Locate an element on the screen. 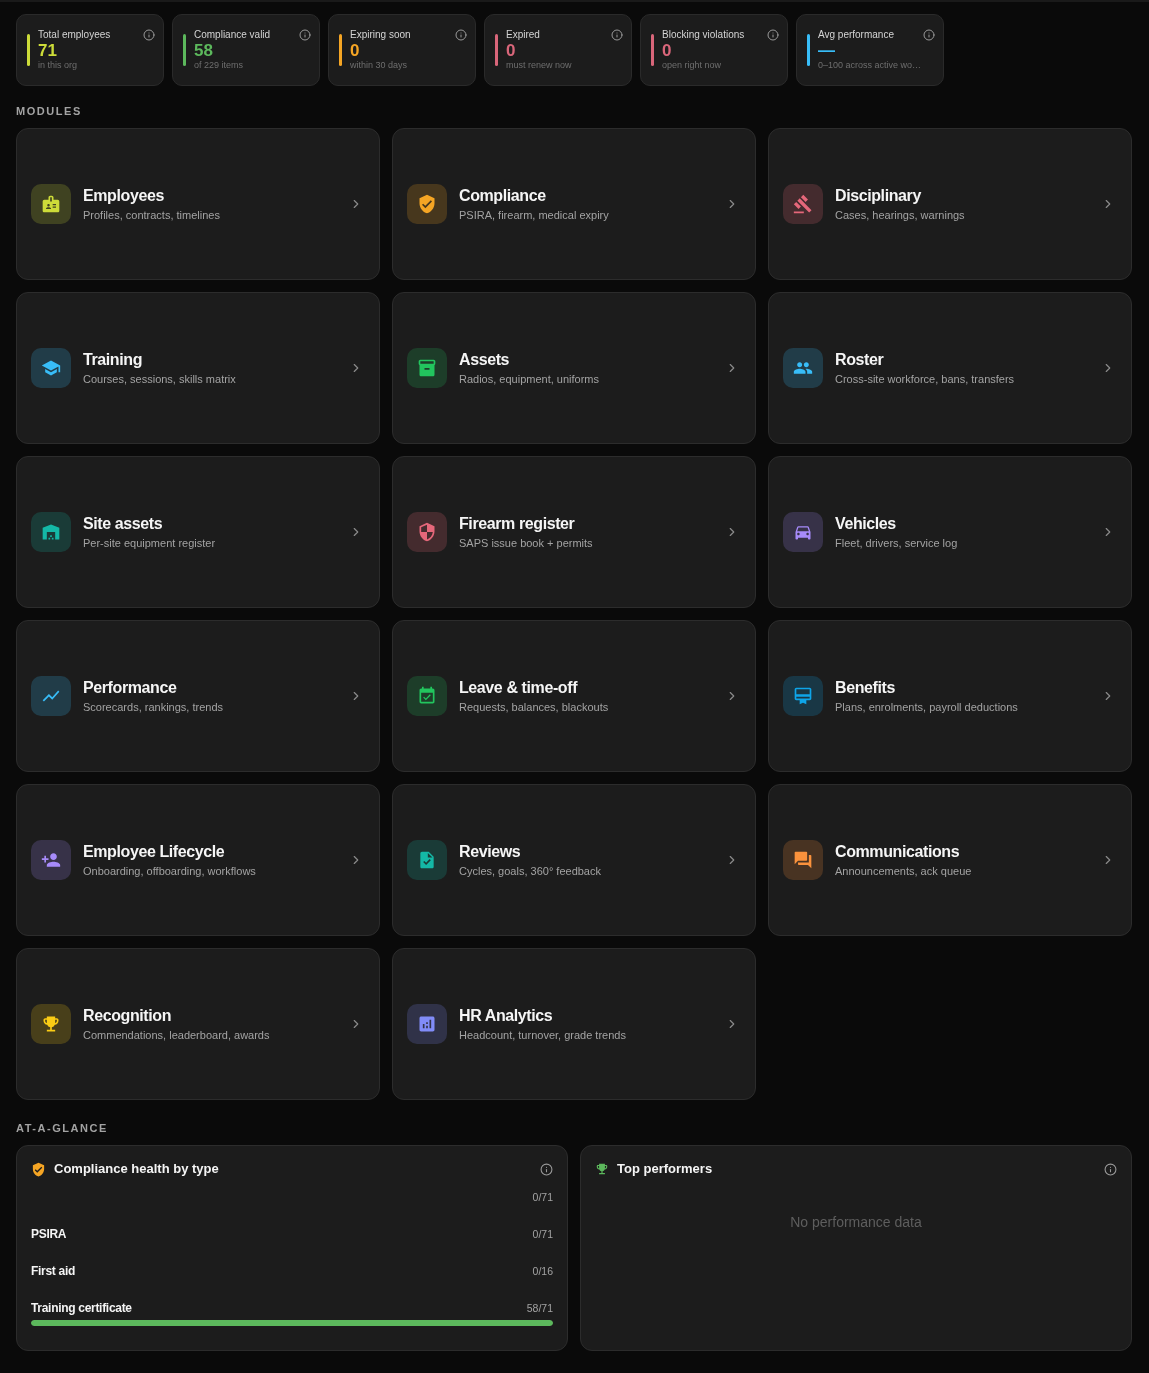  module-title: Reviews is located at coordinates (490, 852).